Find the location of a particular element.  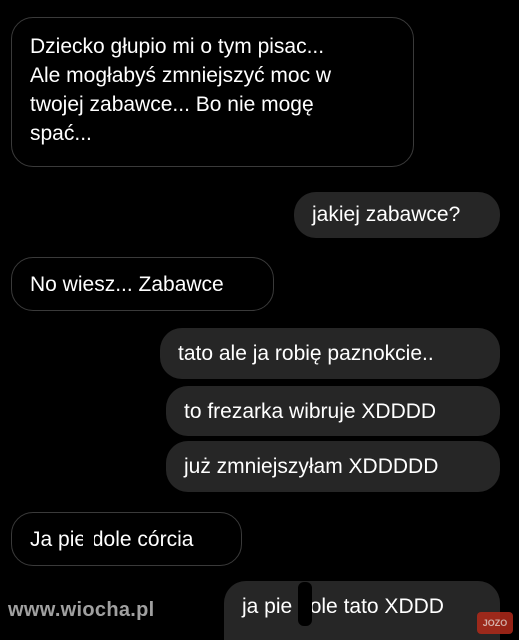

message-bubble-incoming: No wiesz... Zabawce is located at coordinates (142, 284).